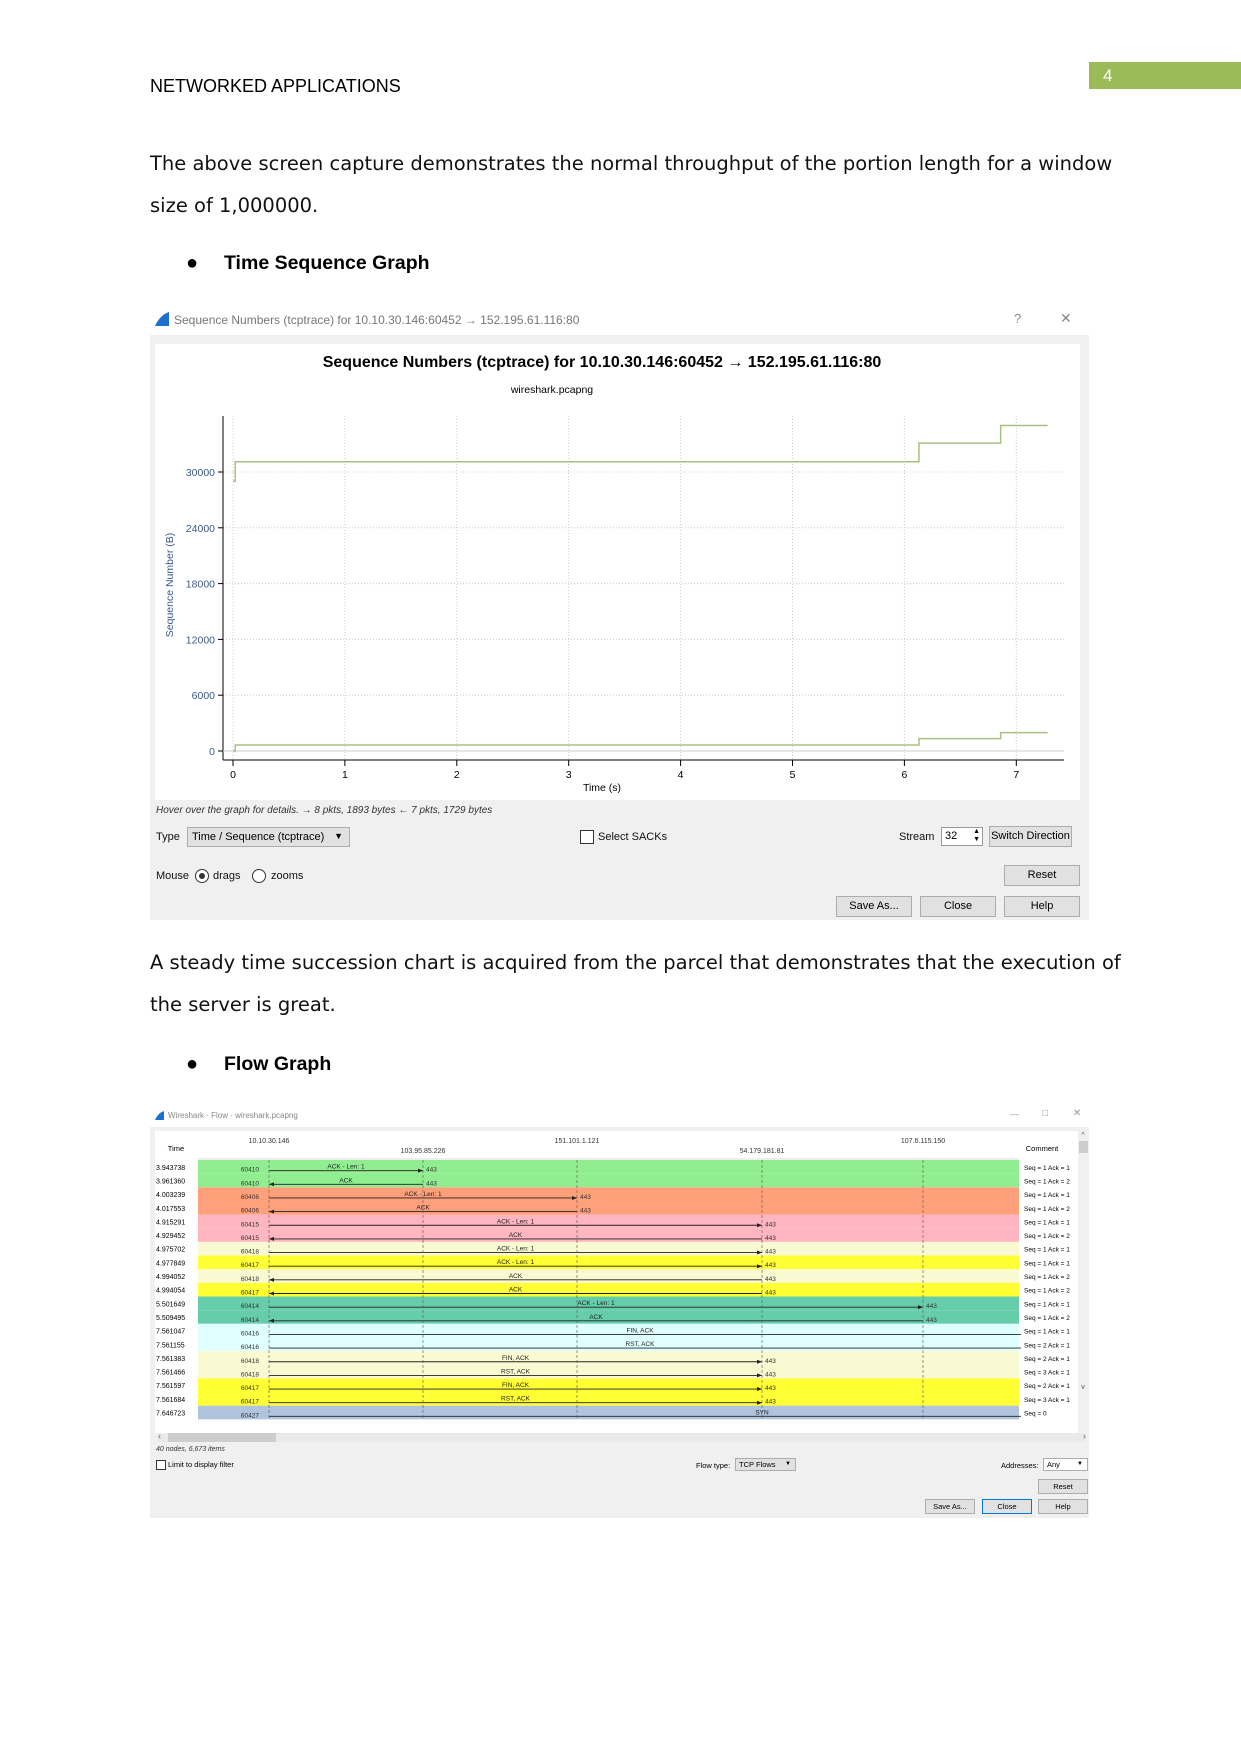  What do you see at coordinates (457, 775) in the screenshot?
I see `x-tick-label: 2` at bounding box center [457, 775].